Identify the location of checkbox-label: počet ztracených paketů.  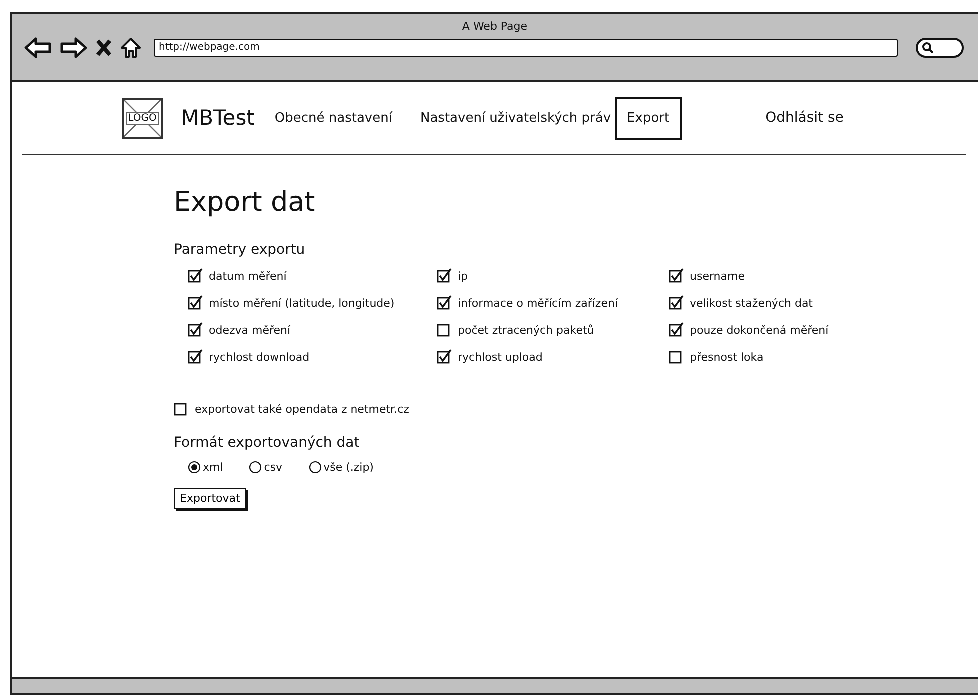
(526, 330).